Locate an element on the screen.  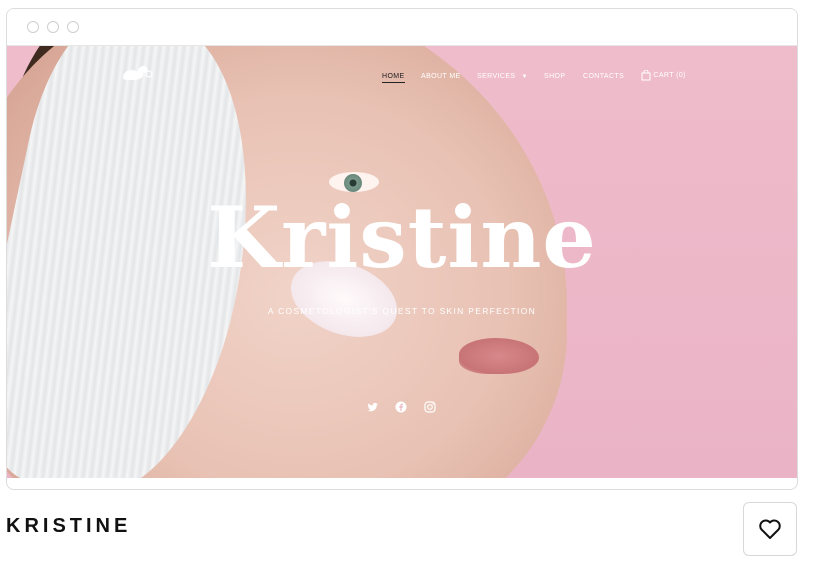
nav-services-label: SERVICES is located at coordinates (496, 76).